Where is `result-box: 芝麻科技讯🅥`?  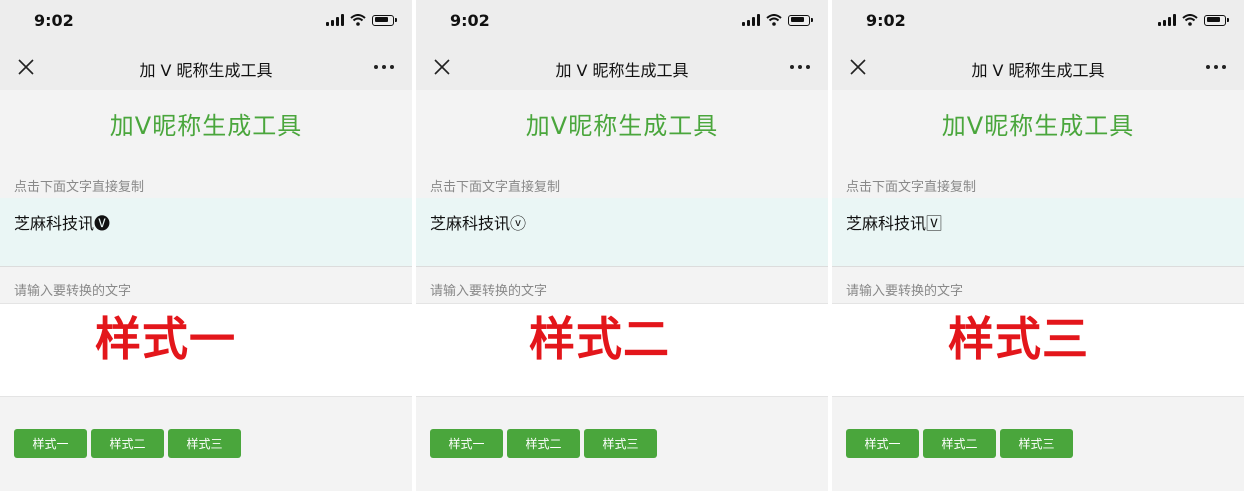
result-box: 芝麻科技讯🅥 is located at coordinates (206, 232).